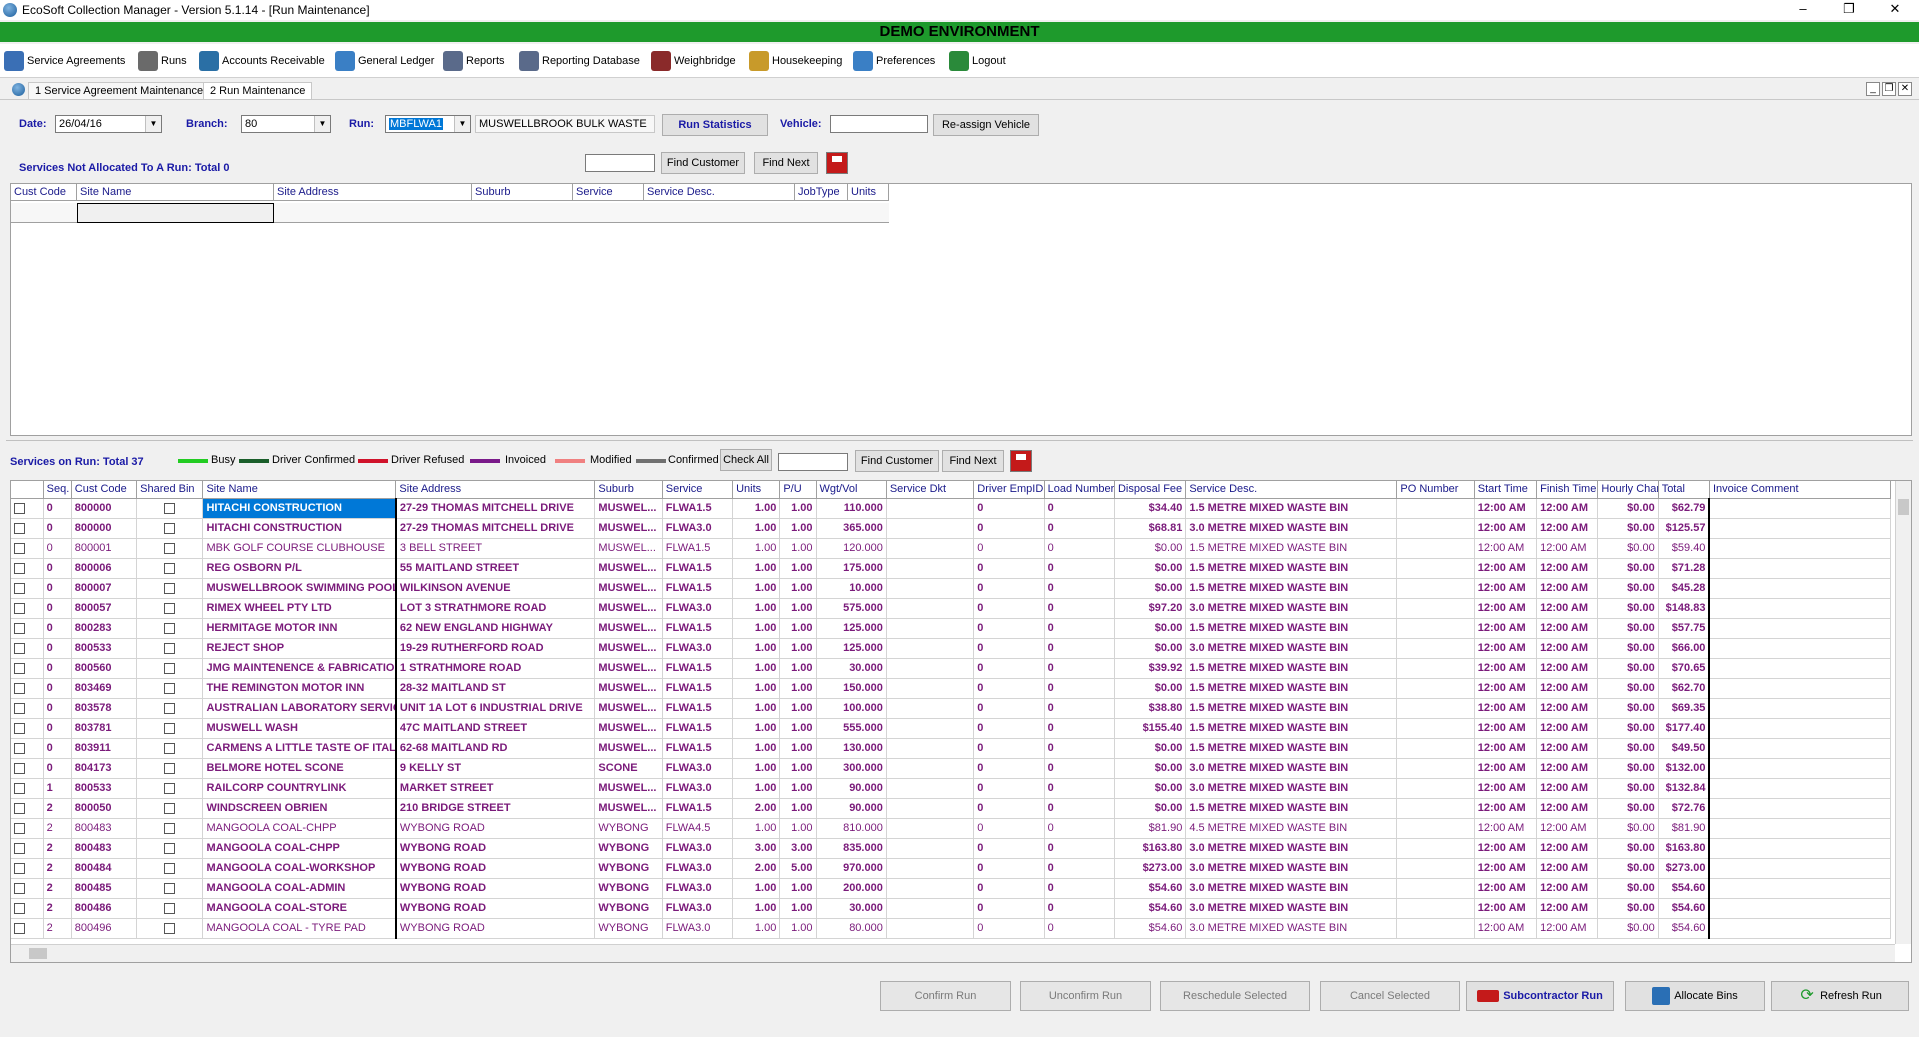 The image size is (1919, 1037). What do you see at coordinates (1684, 888) in the screenshot?
I see `total-cell: $54.60` at bounding box center [1684, 888].